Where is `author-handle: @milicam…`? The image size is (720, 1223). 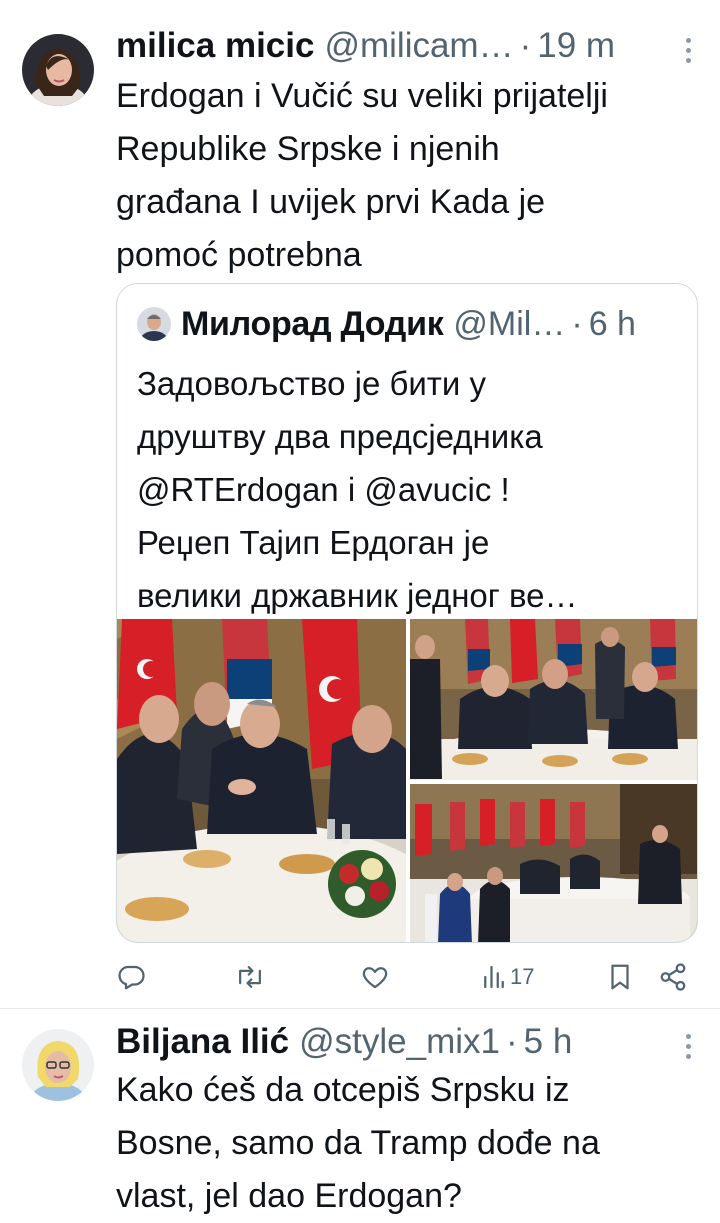 author-handle: @milicam… is located at coordinates (418, 46).